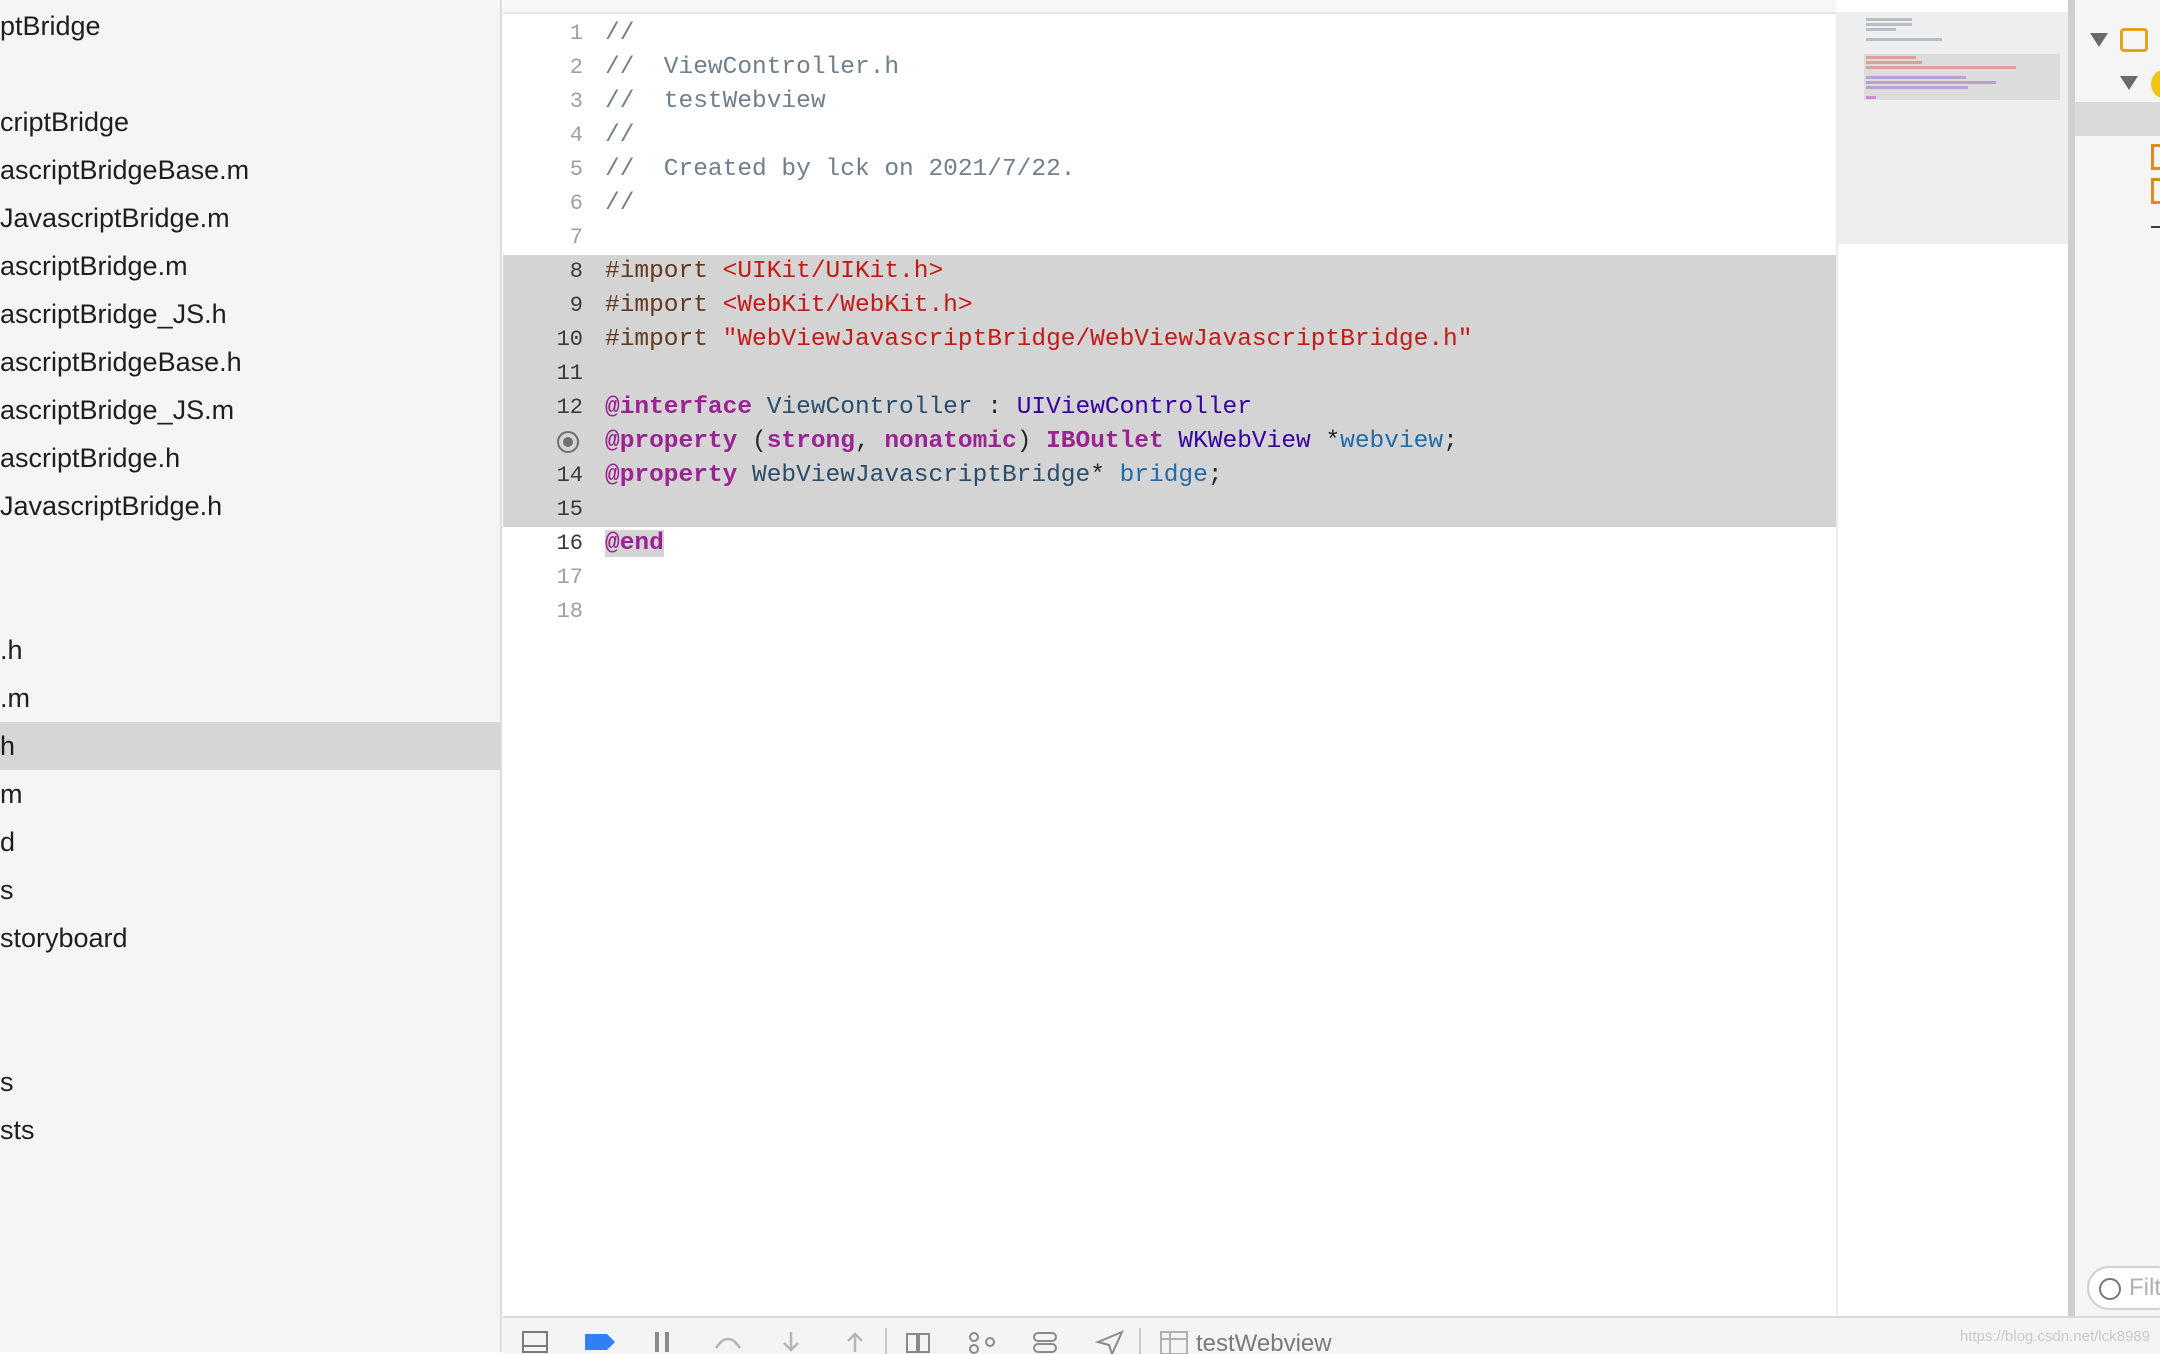  Describe the element at coordinates (1169, 204) in the screenshot. I see `code-line: 6 //` at that location.